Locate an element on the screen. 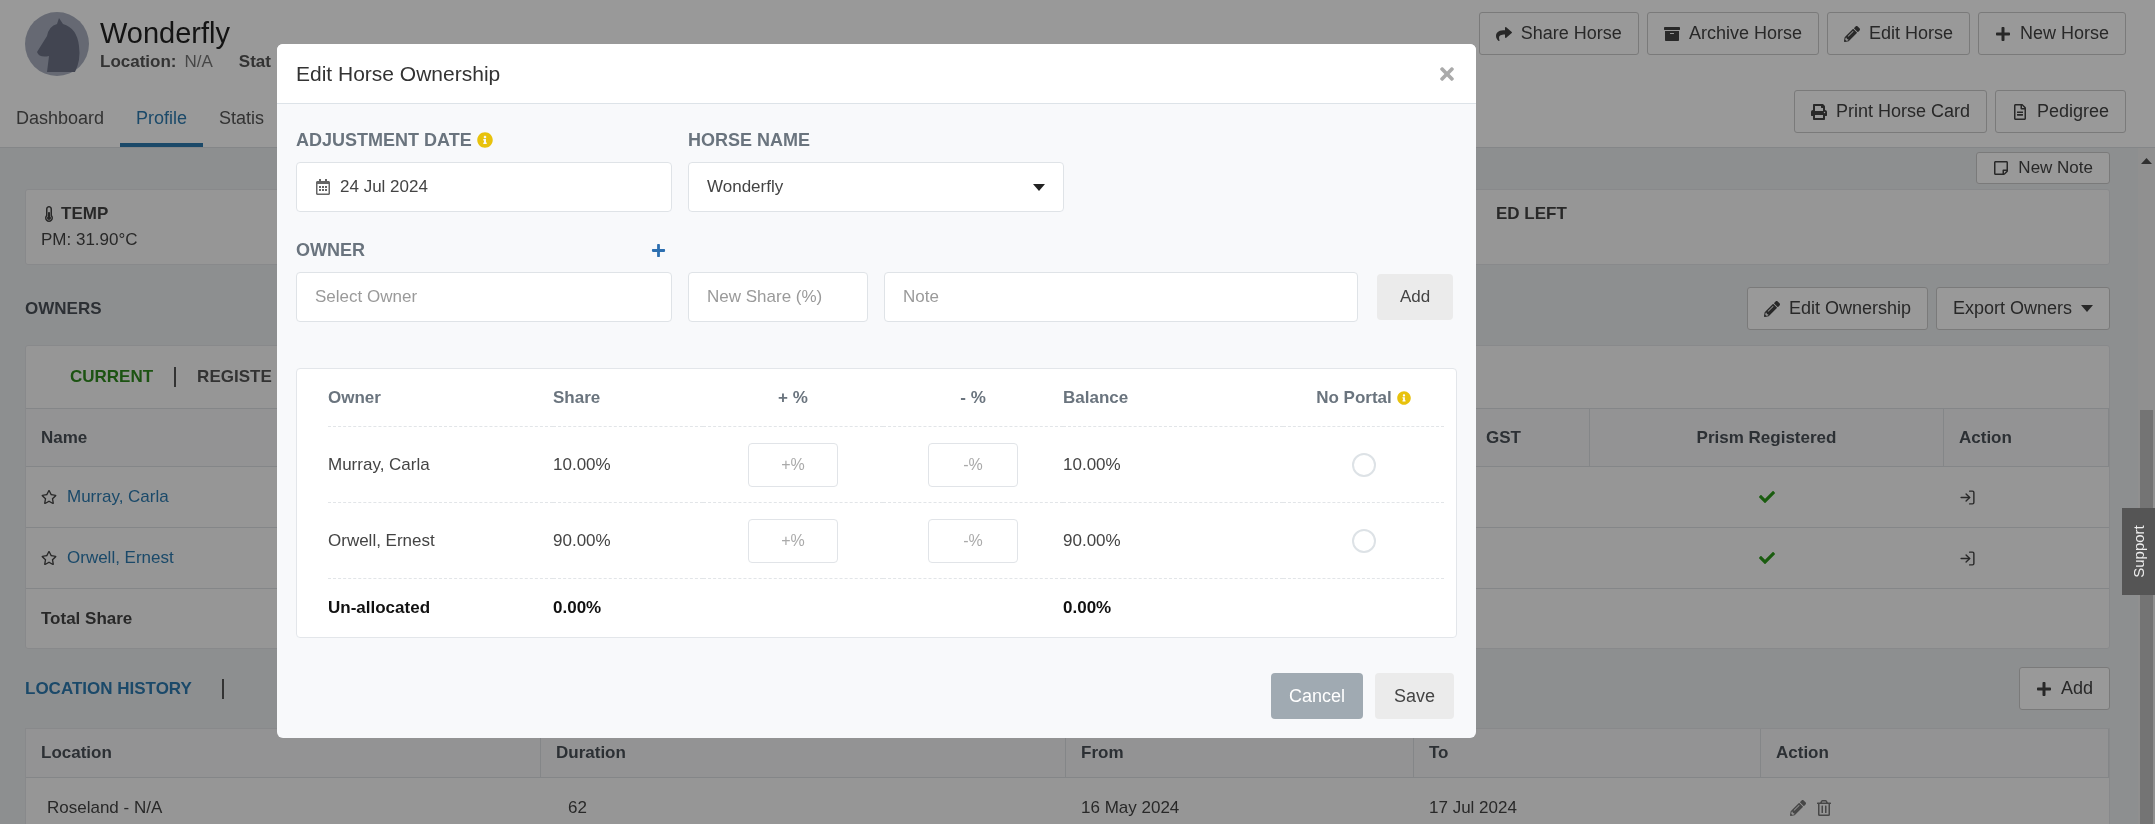 The height and width of the screenshot is (824, 2155). horse-avatar-icon is located at coordinates (57, 44).